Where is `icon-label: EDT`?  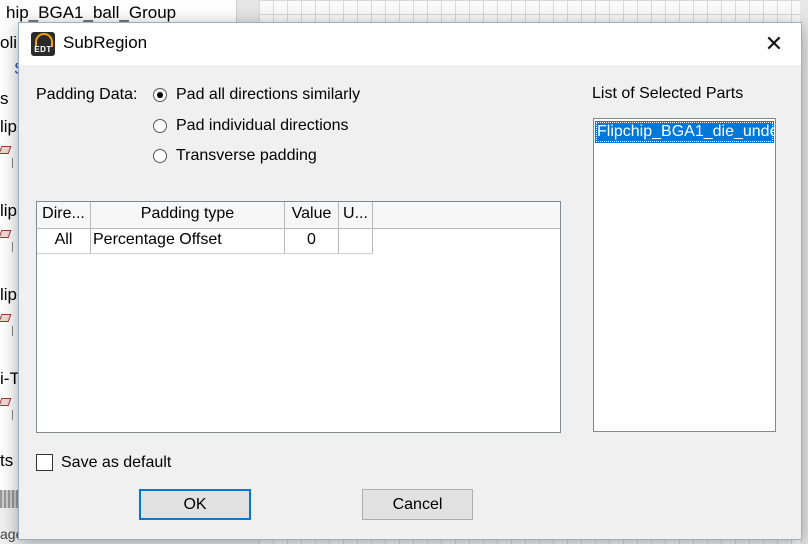
icon-label: EDT is located at coordinates (43, 49).